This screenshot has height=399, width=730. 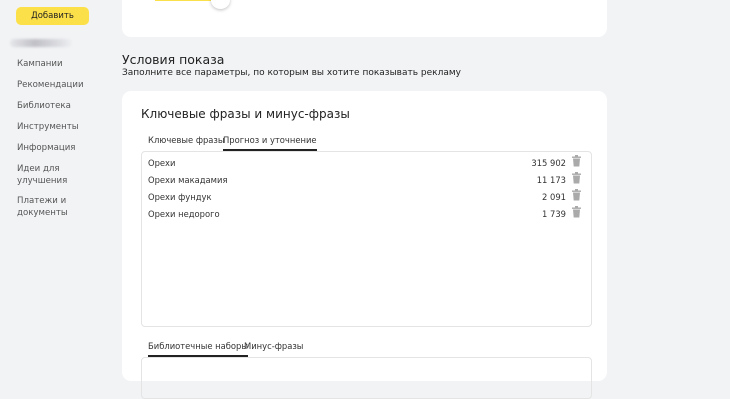 What do you see at coordinates (551, 180) in the screenshot?
I see `keyword-count: 11 173` at bounding box center [551, 180].